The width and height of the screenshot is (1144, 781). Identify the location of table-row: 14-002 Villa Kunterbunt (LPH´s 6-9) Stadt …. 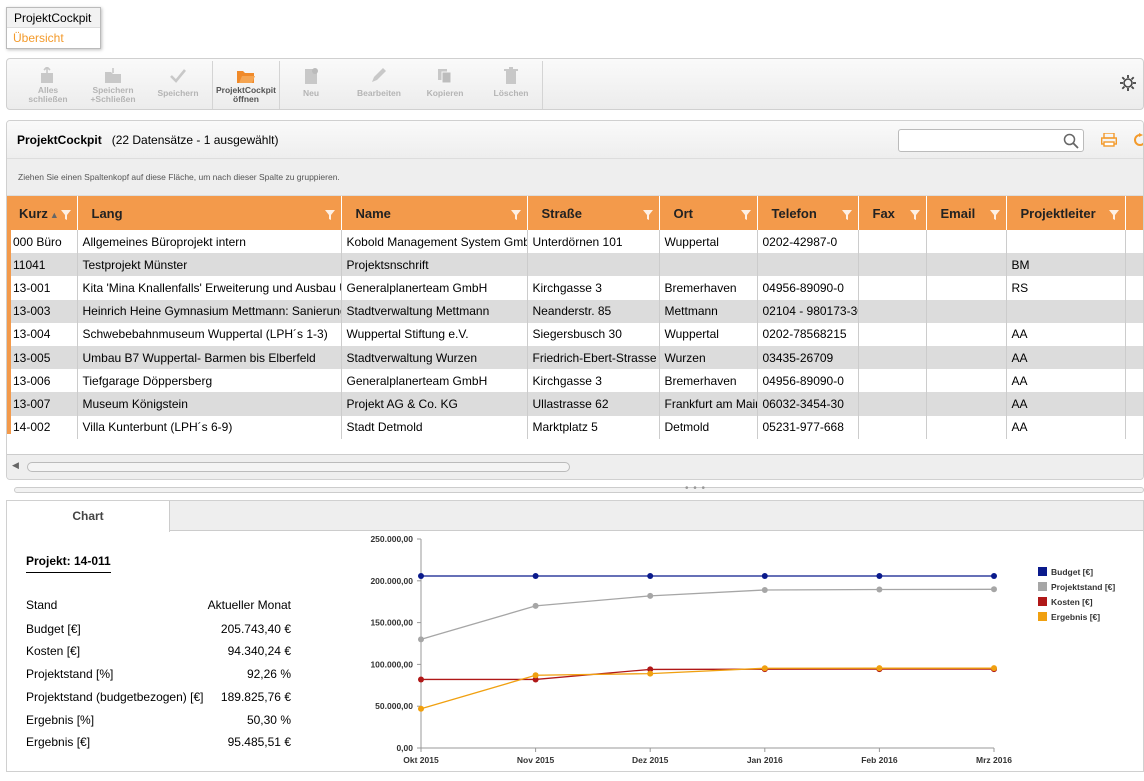
(575, 427).